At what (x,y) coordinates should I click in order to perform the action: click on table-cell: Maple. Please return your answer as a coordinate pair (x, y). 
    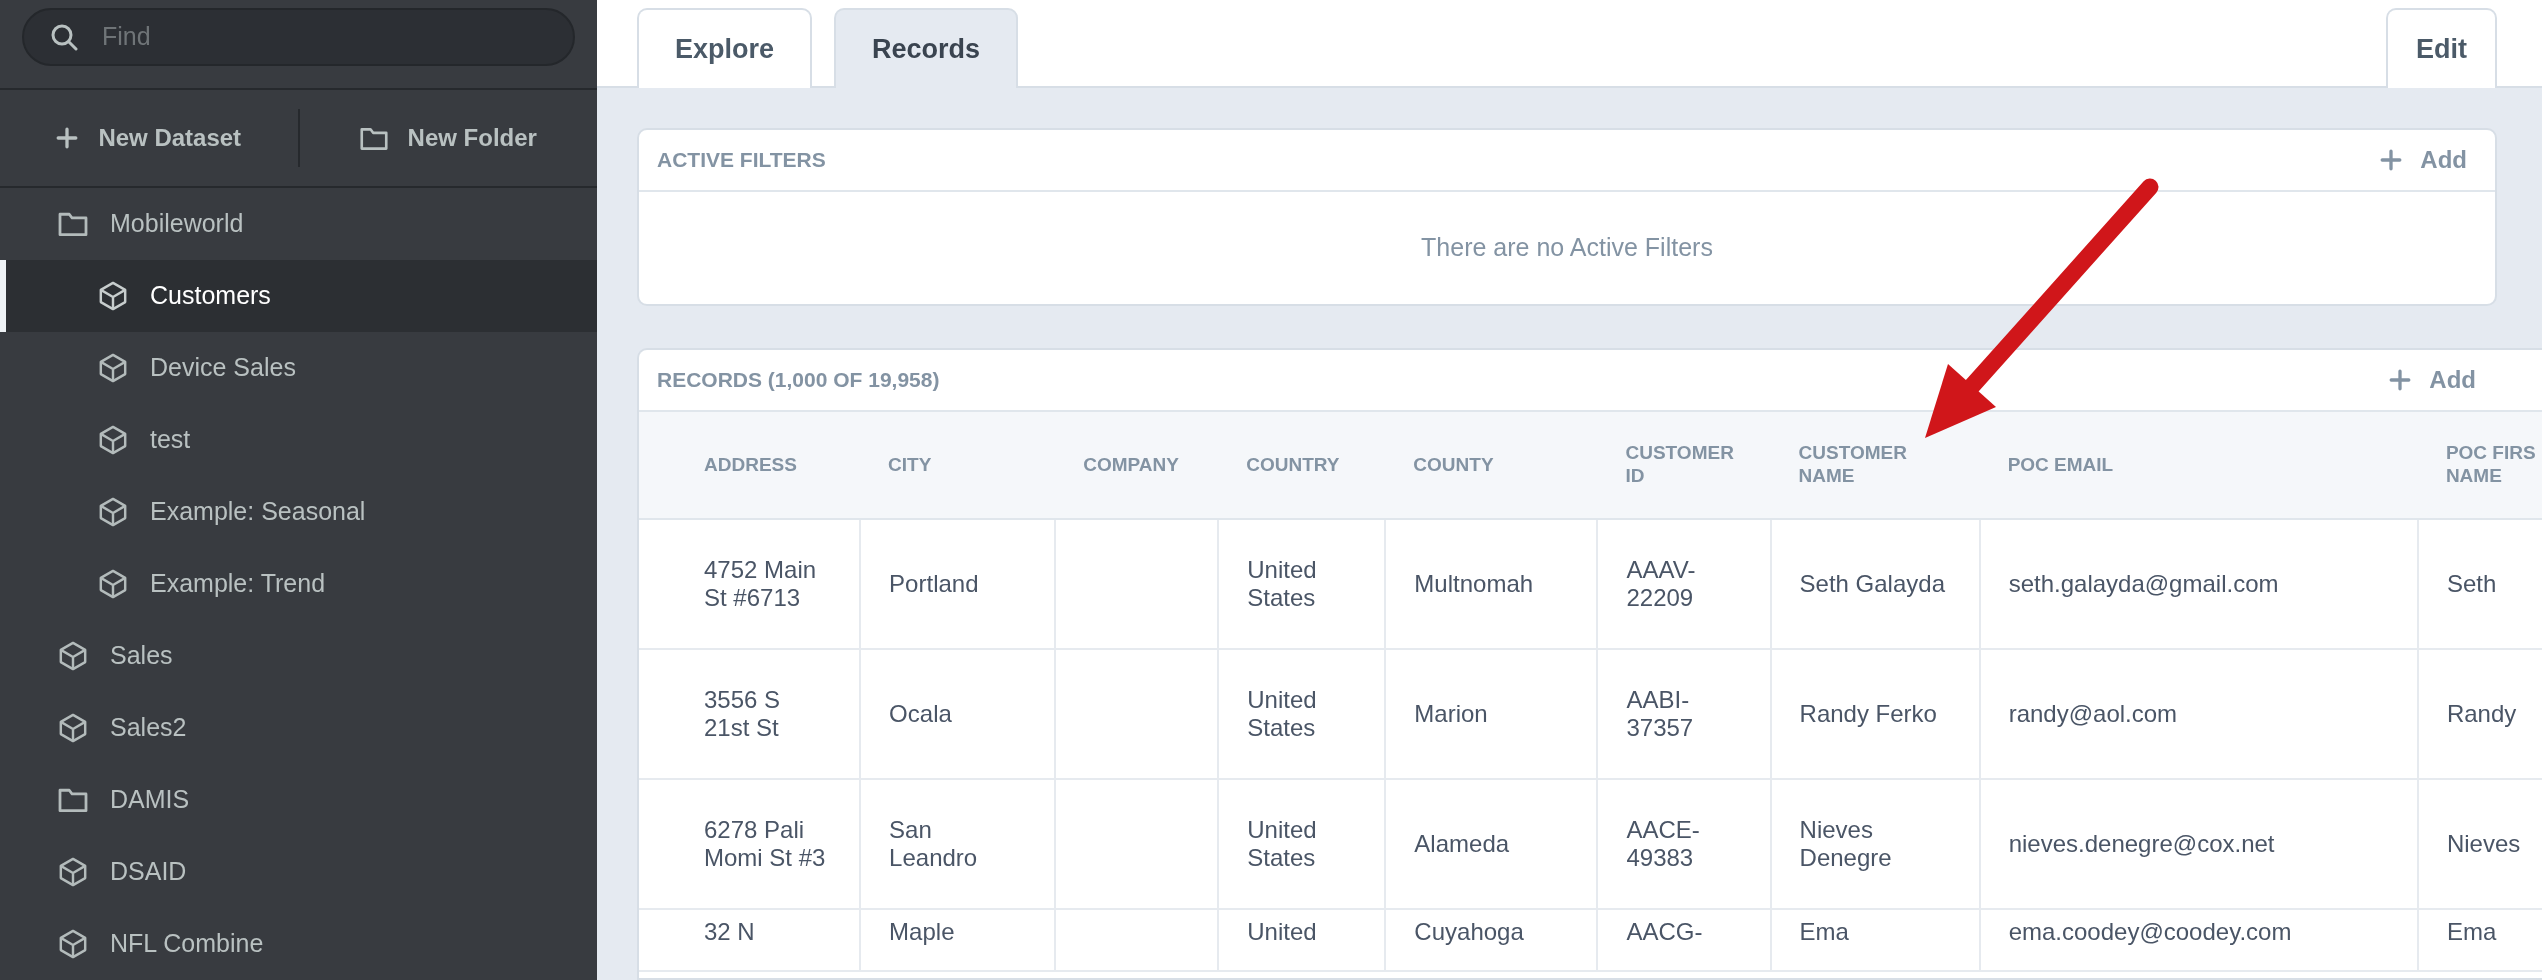
    Looking at the image, I should click on (958, 940).